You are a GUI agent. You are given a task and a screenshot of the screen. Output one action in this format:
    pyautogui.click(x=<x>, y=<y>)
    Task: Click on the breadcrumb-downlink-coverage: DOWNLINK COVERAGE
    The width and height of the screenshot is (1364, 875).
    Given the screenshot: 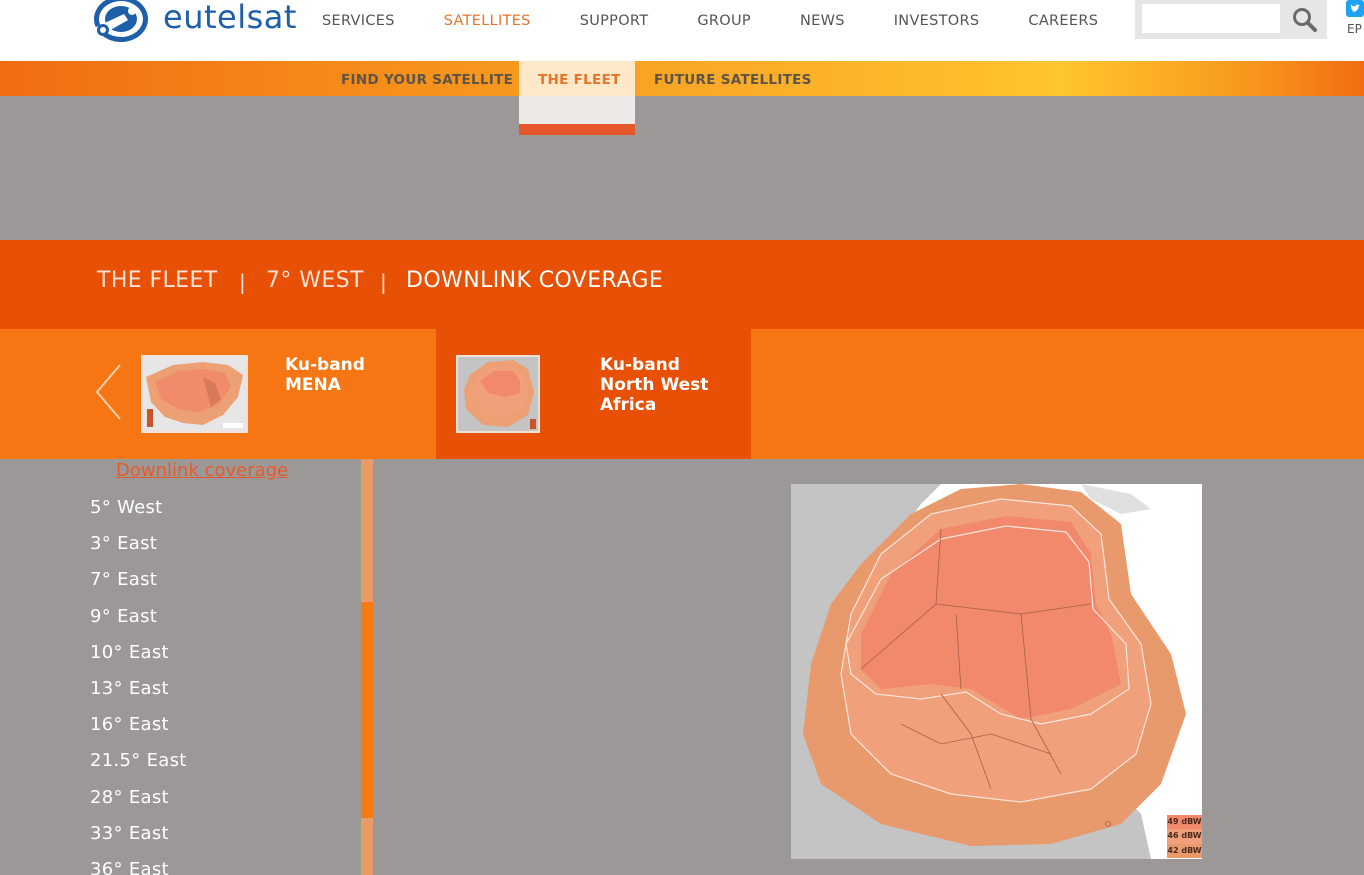 What is the action you would take?
    pyautogui.click(x=535, y=280)
    